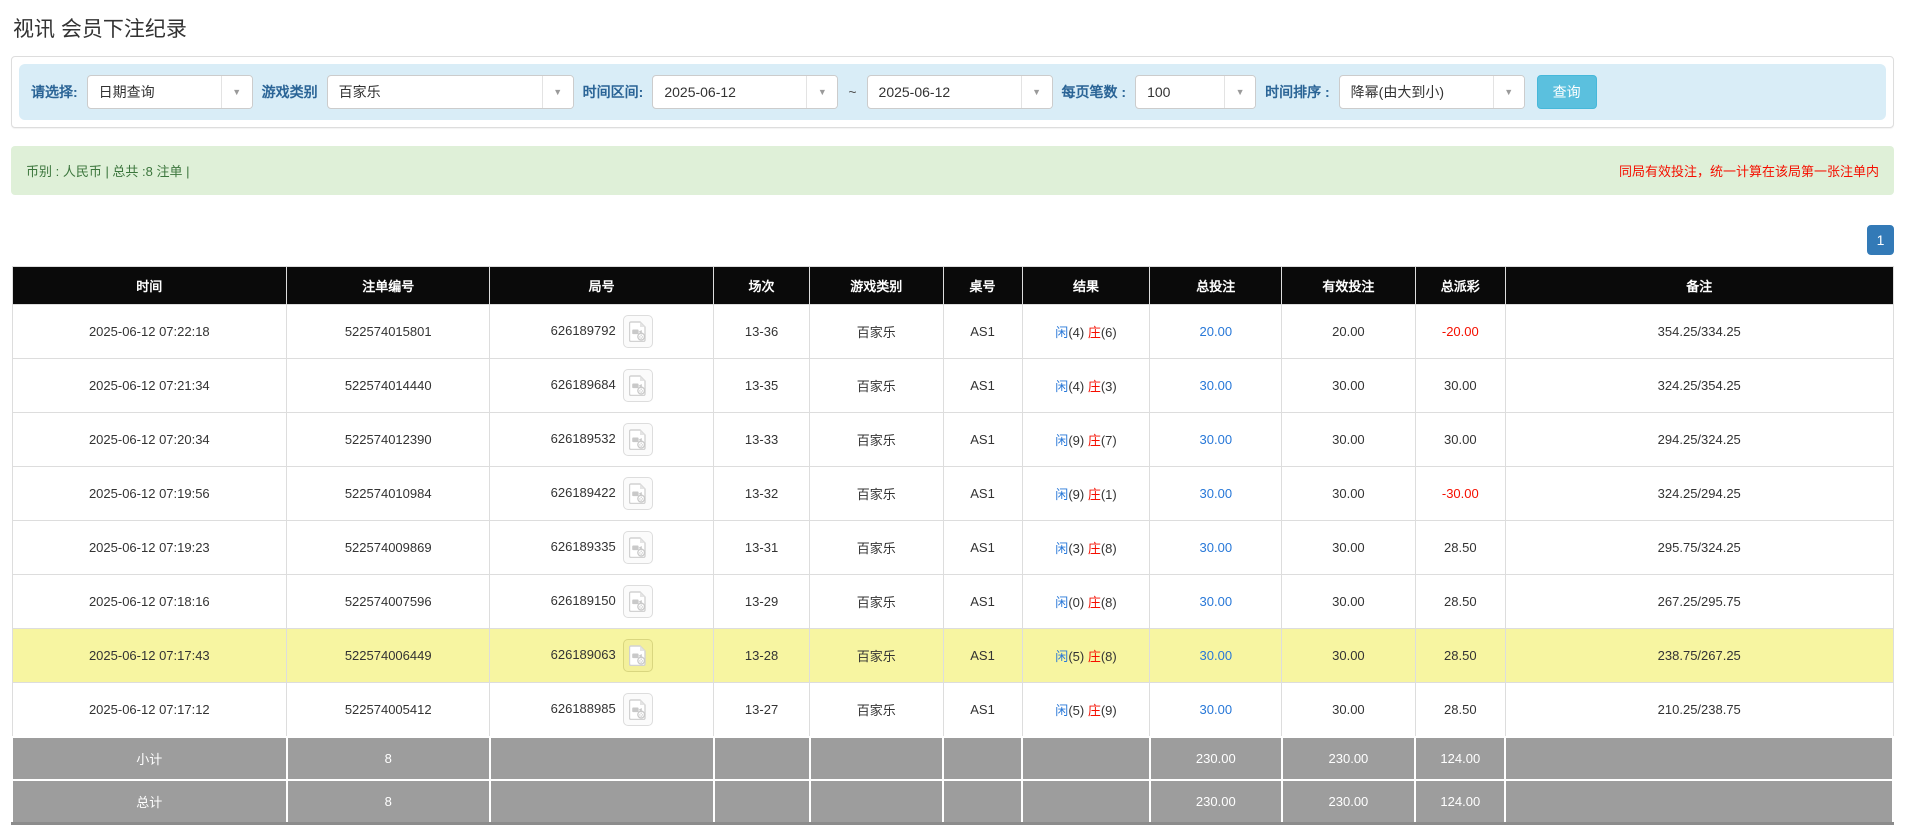 This screenshot has width=1905, height=825. I want to click on cell-round-id: 626189532, so click(602, 439).